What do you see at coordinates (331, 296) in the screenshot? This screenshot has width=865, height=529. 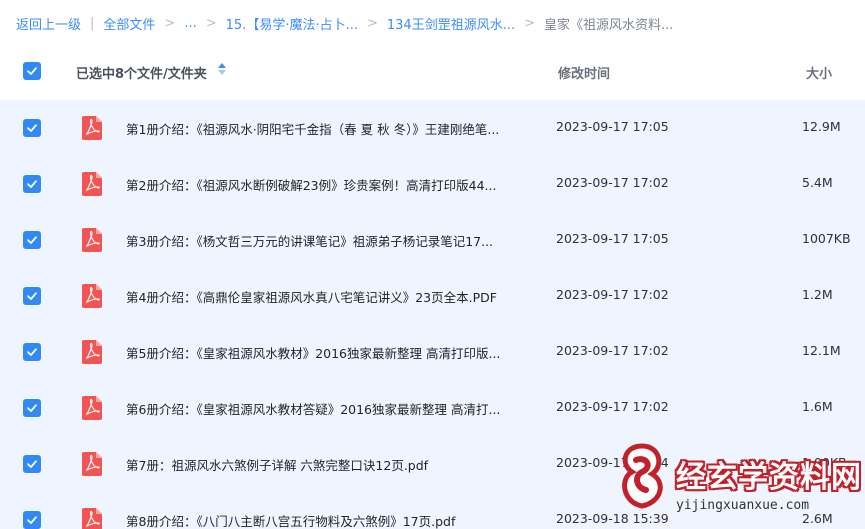 I see `file-name: 第4册介绍：《高鼎伦皇家祖源风水真八宅笔记讲义》23页全本.PDF` at bounding box center [331, 296].